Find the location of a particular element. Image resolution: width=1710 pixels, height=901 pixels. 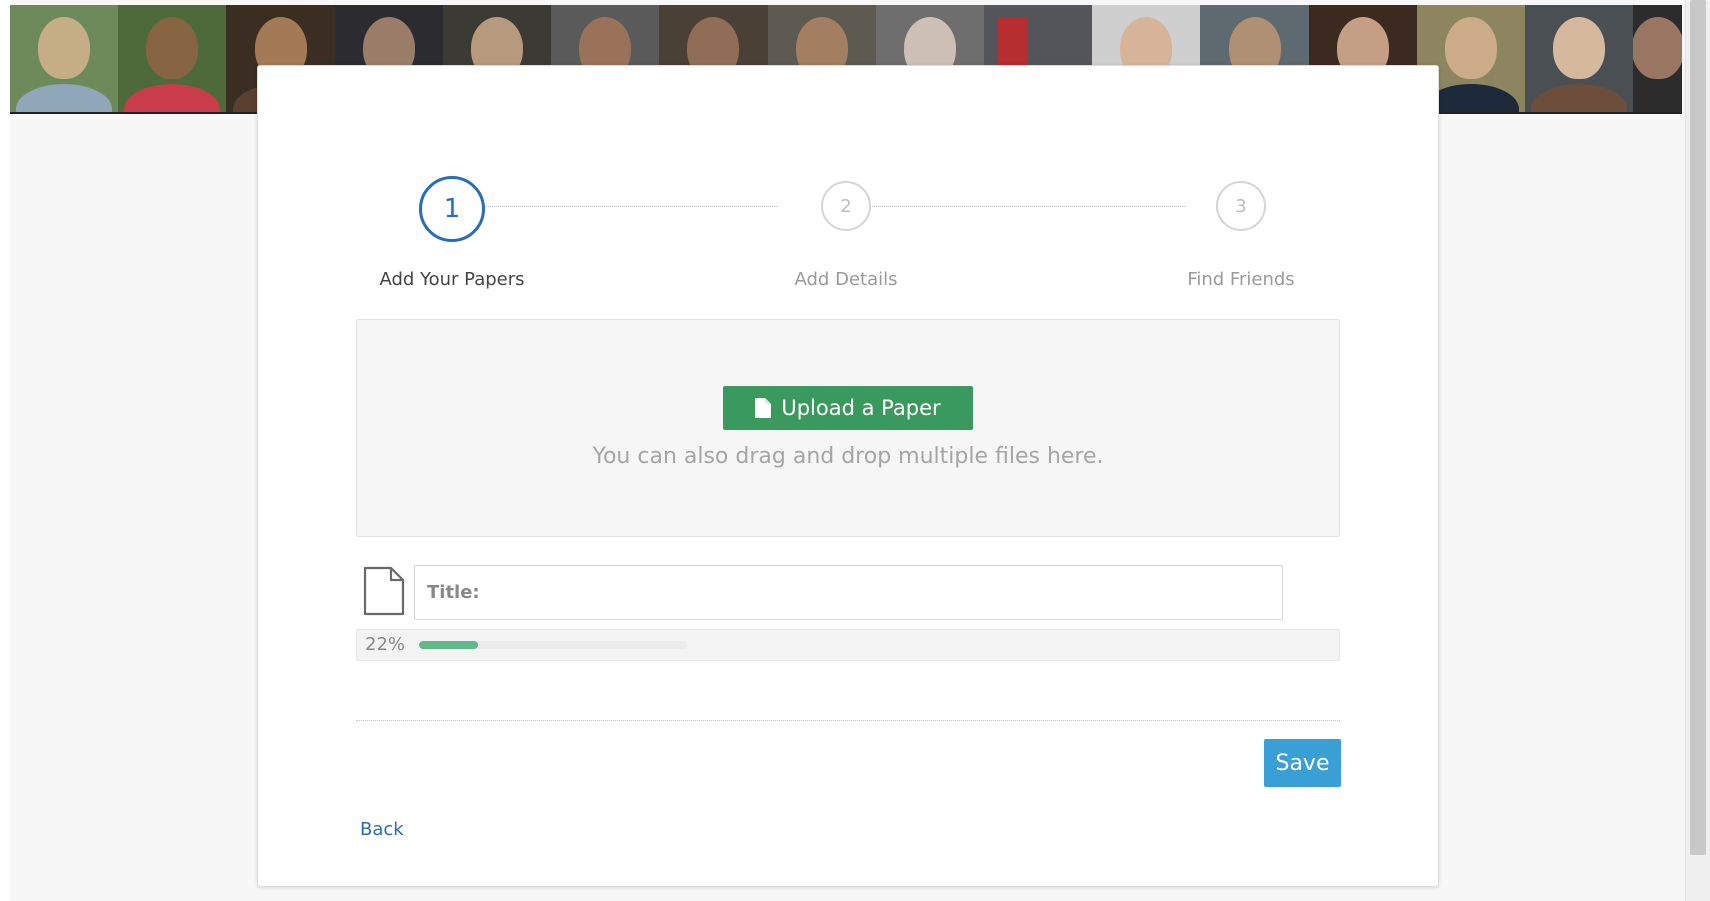

paper-title-field: Title: is located at coordinates (848, 592).